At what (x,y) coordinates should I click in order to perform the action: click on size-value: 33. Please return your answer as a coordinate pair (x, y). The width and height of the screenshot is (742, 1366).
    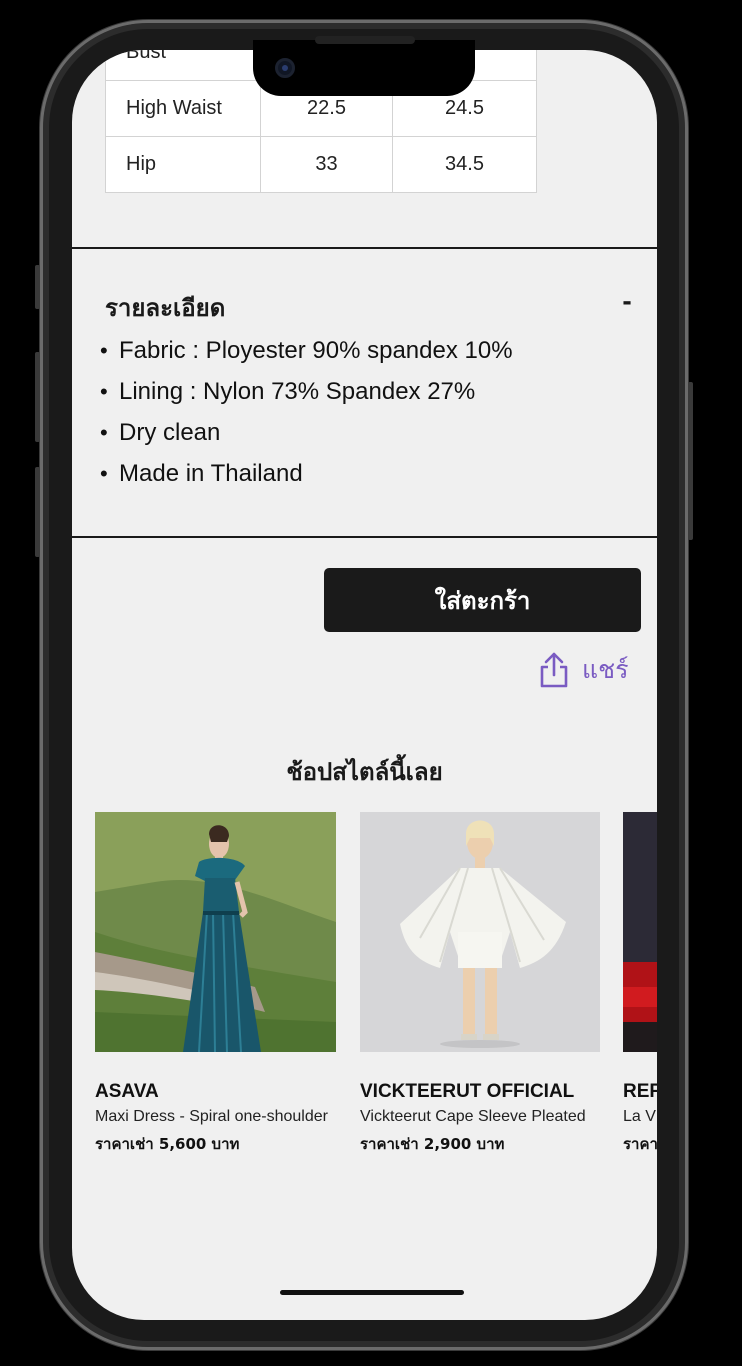
    Looking at the image, I should click on (326, 164).